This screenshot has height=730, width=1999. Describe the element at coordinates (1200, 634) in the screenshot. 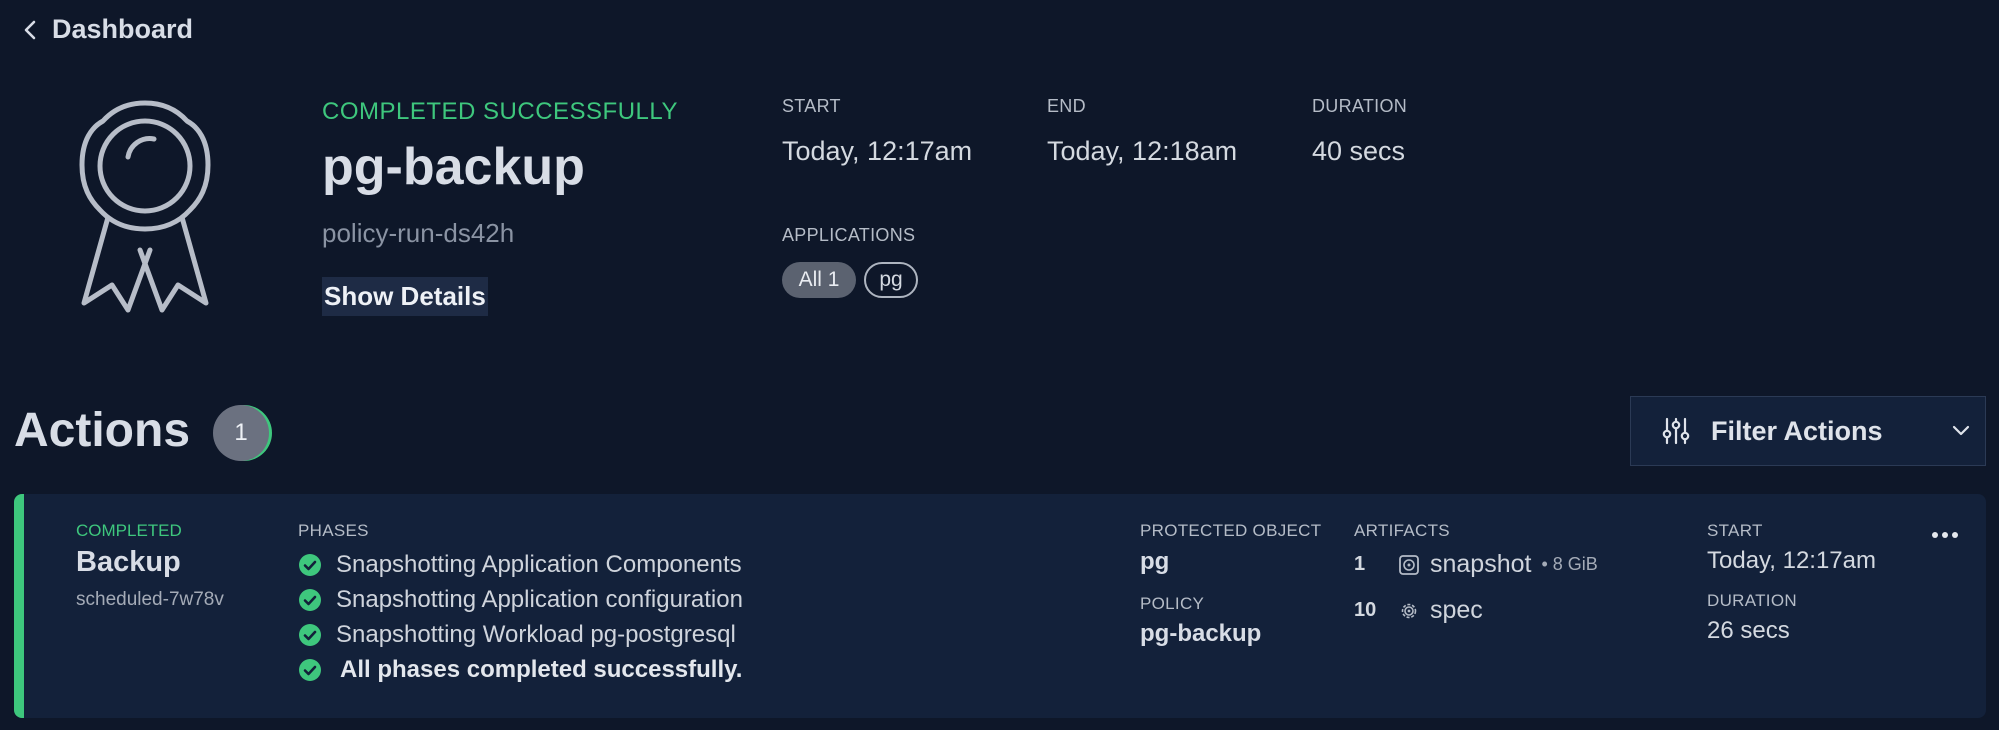

I see `policy-value: pg-backup` at that location.